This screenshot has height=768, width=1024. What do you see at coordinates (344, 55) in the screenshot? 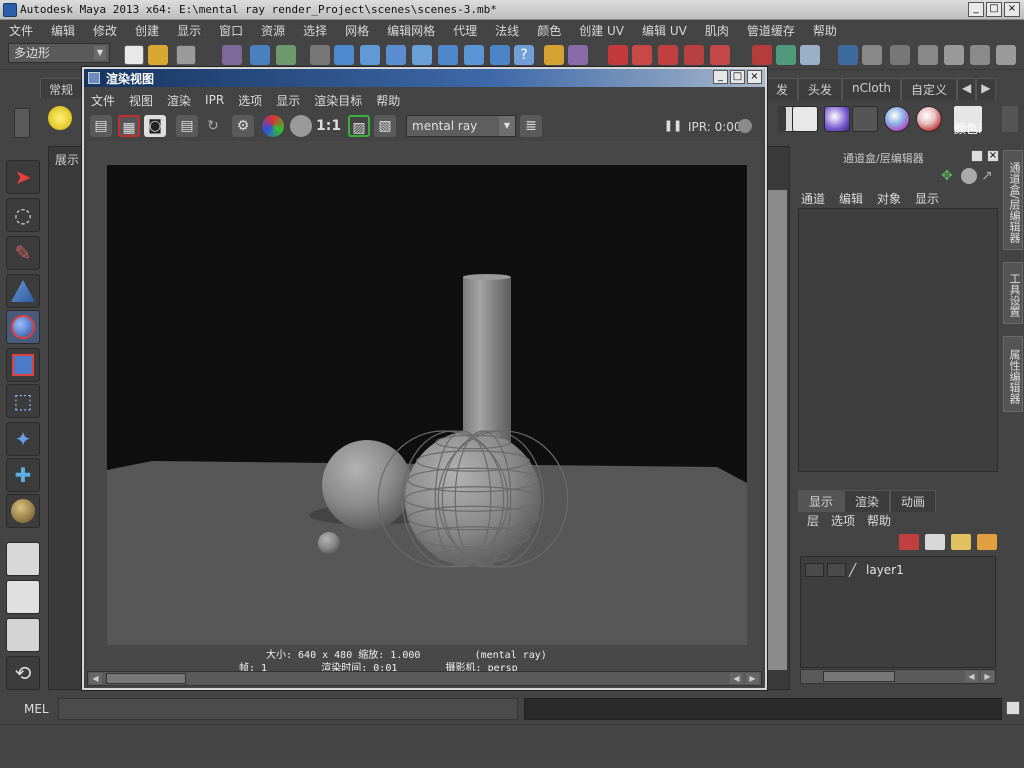
I see `snap-grid-icon` at bounding box center [344, 55].